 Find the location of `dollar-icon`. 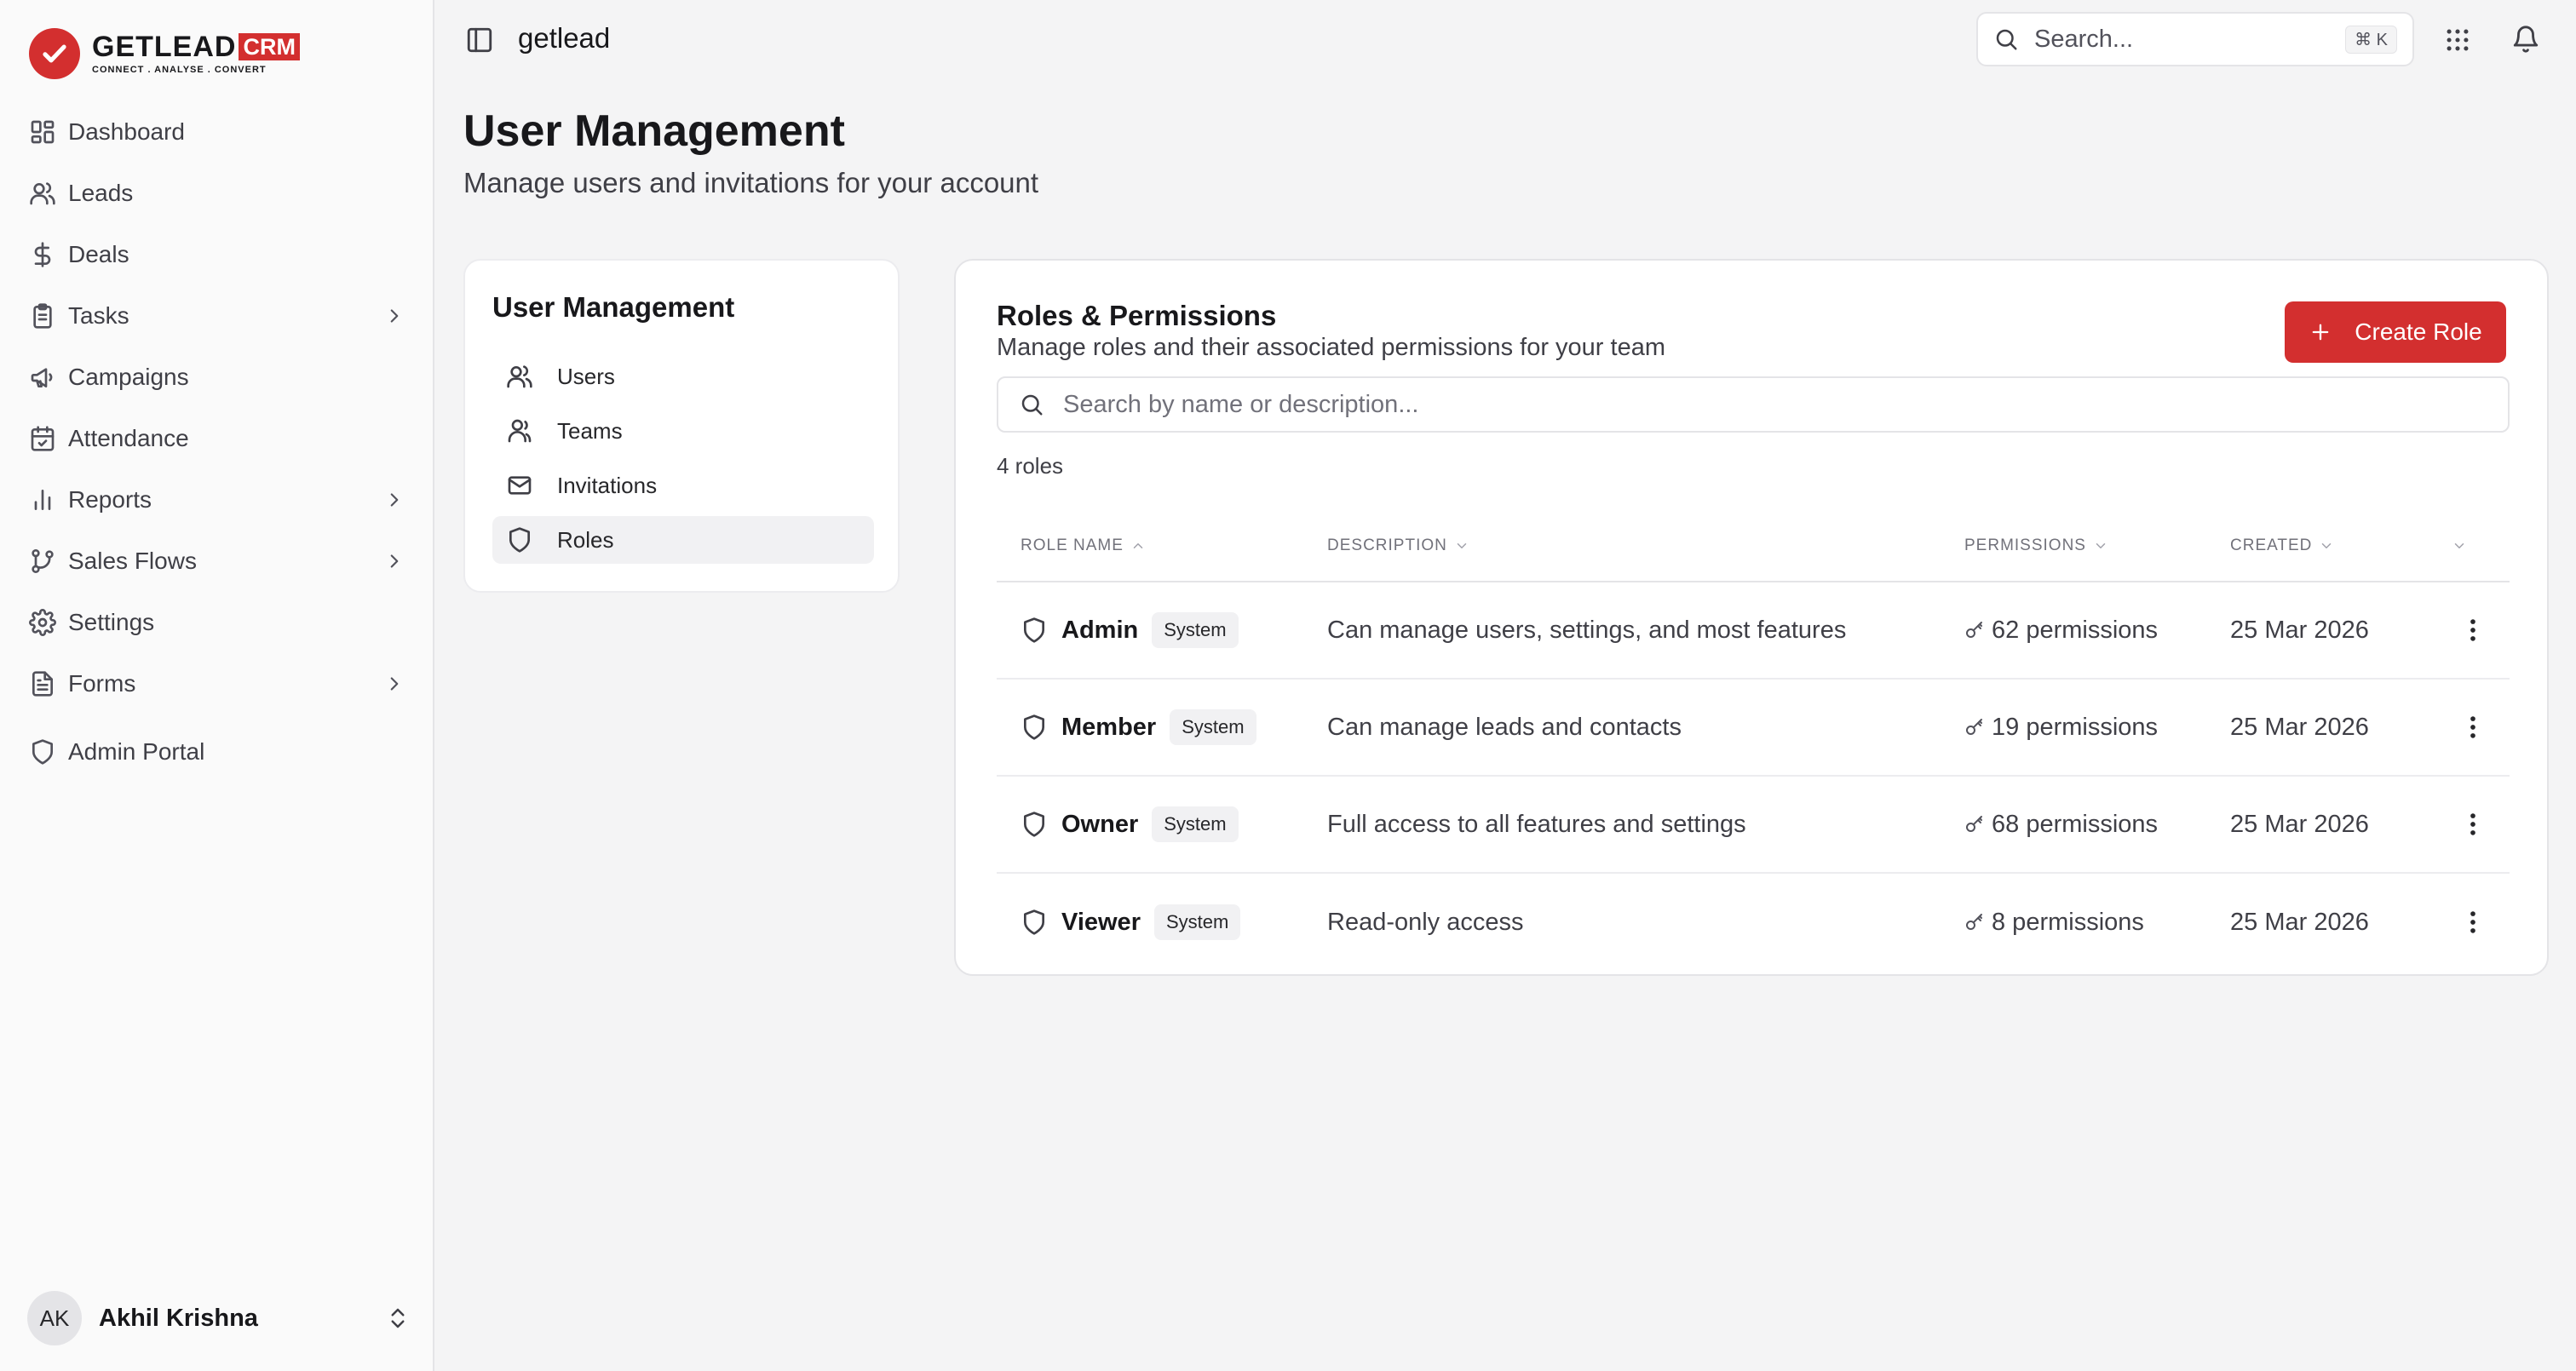

dollar-icon is located at coordinates (43, 254).